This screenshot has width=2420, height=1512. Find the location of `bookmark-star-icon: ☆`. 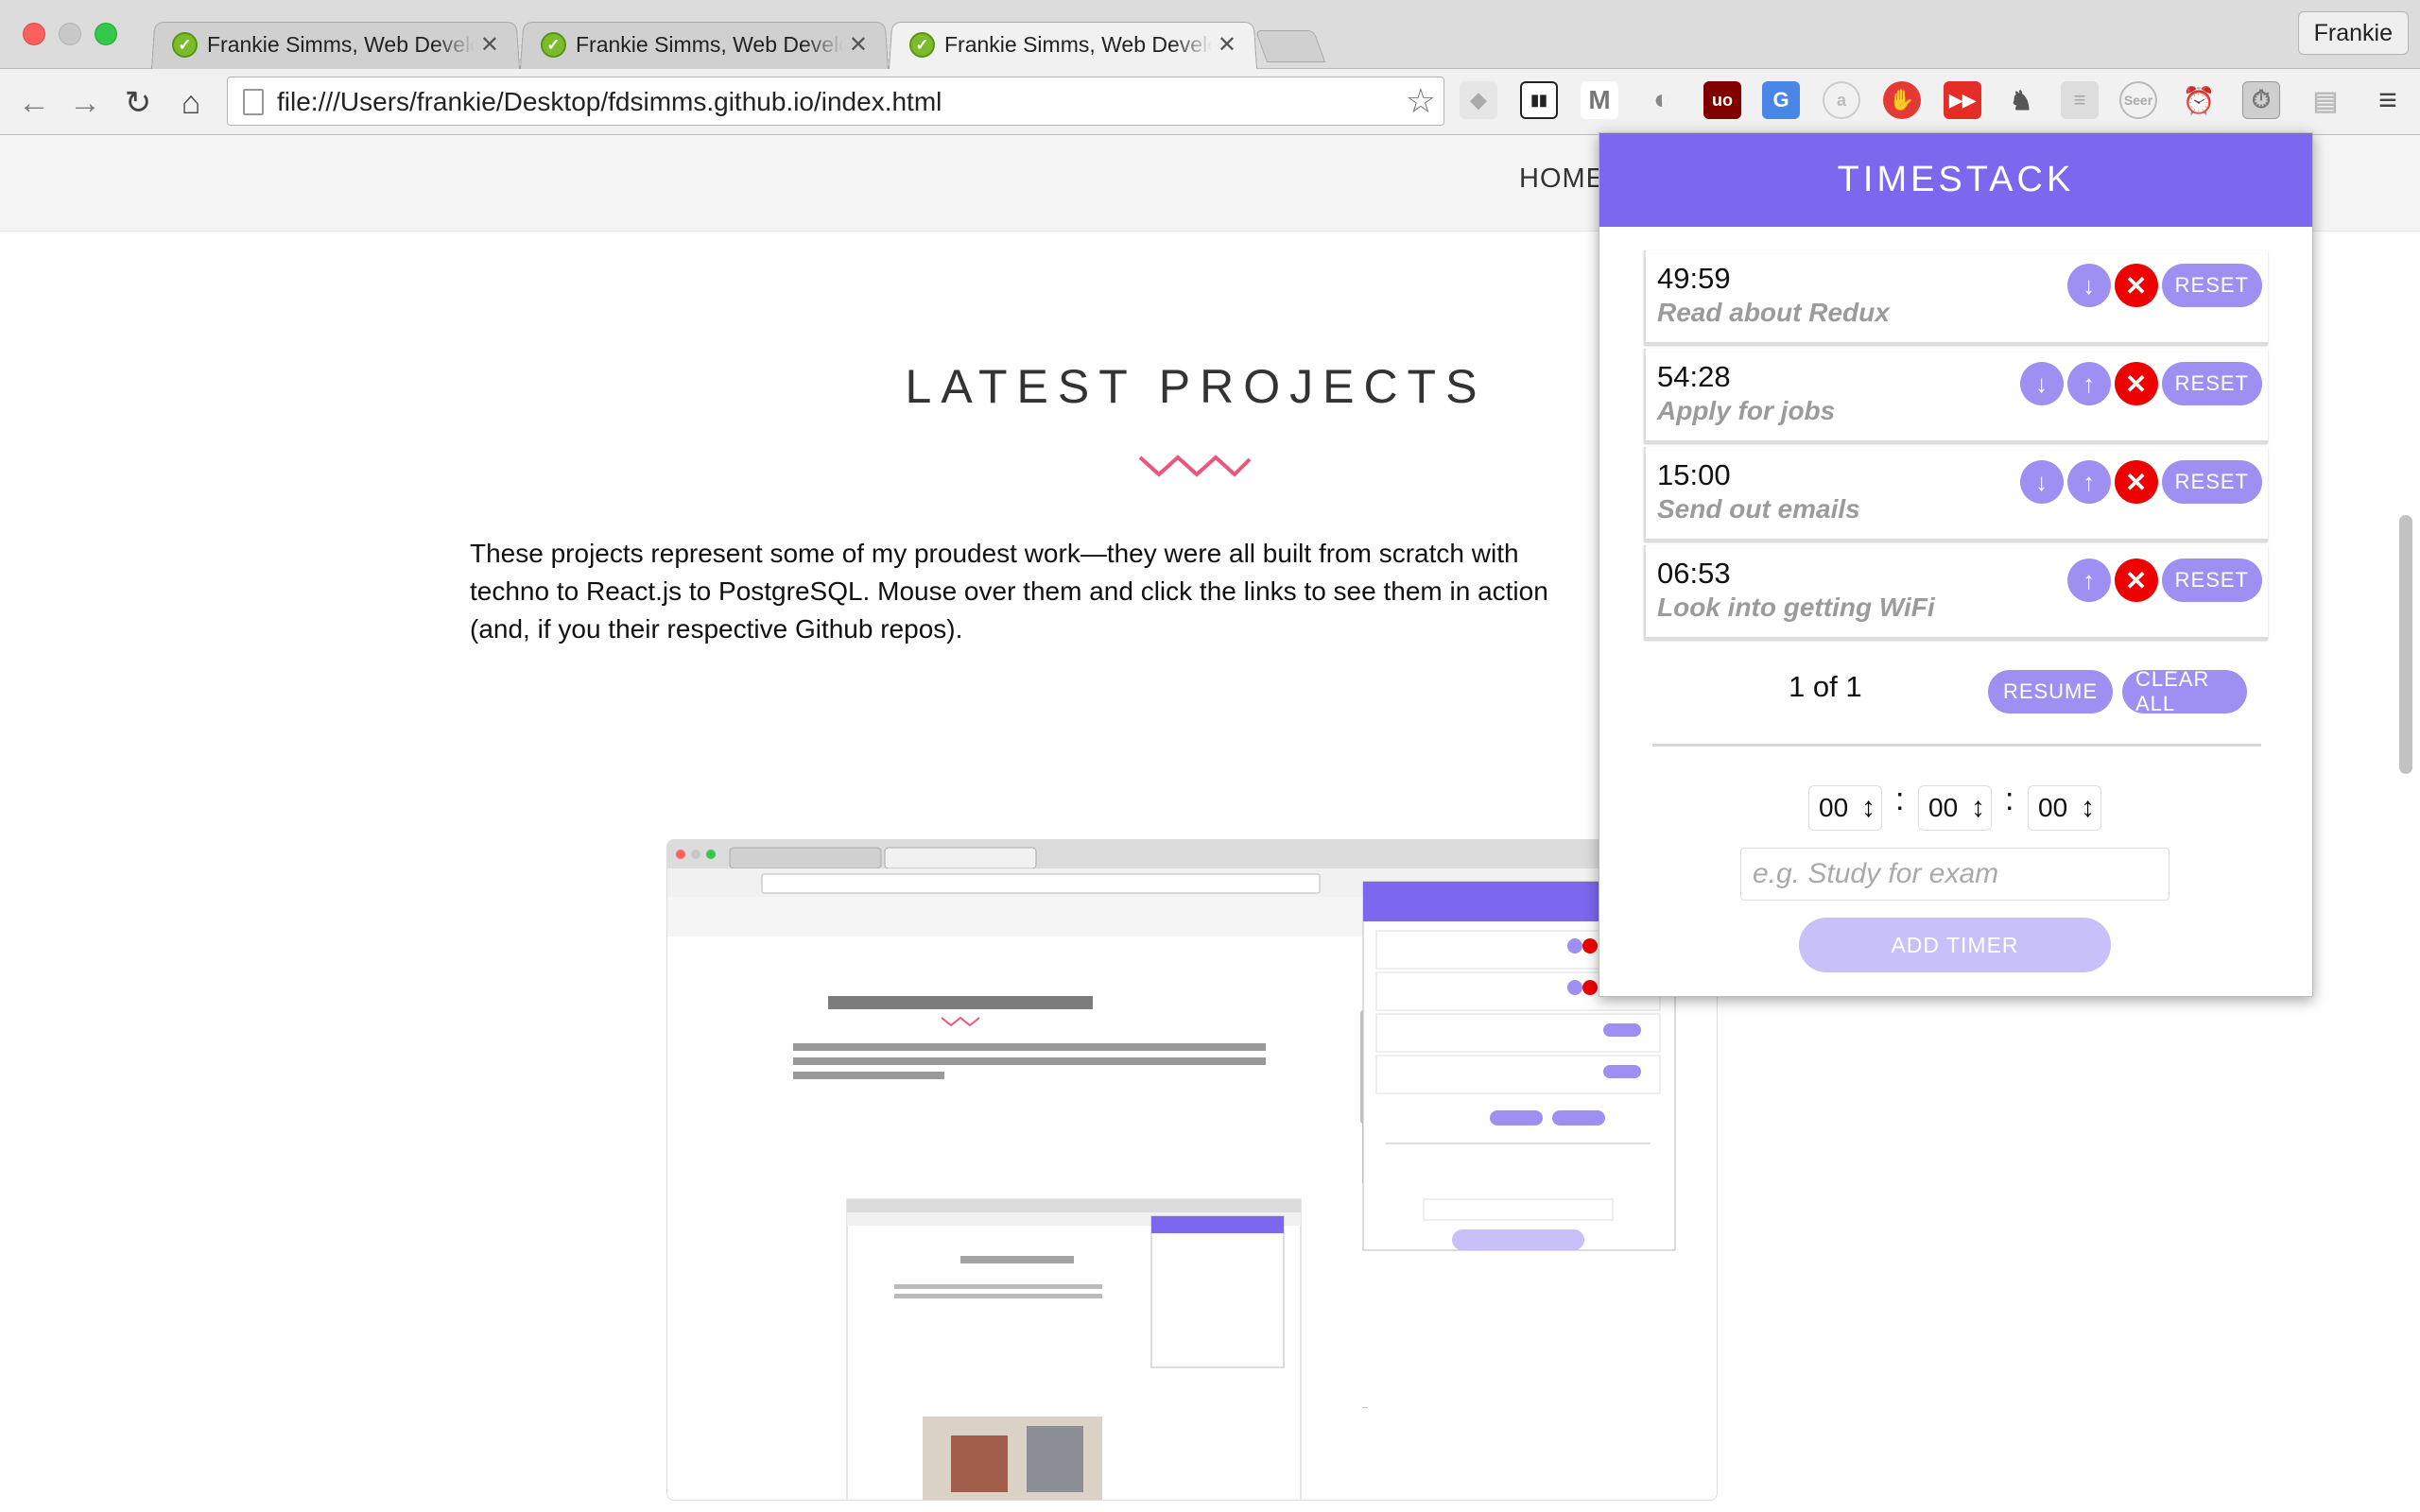

bookmark-star-icon: ☆ is located at coordinates (1421, 101).